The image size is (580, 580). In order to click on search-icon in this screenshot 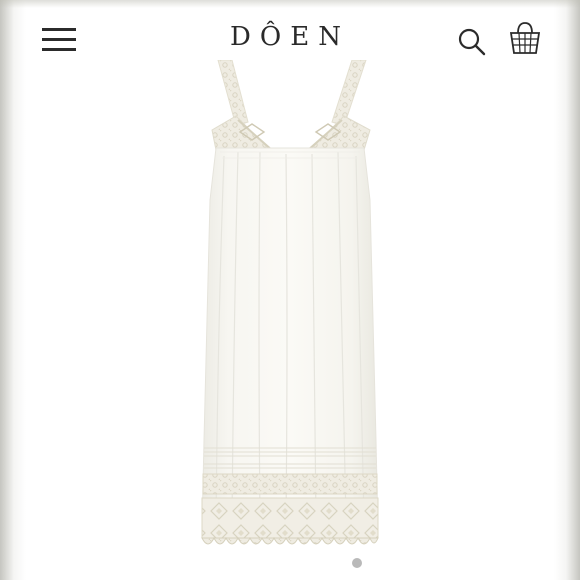, I will do `click(472, 42)`.